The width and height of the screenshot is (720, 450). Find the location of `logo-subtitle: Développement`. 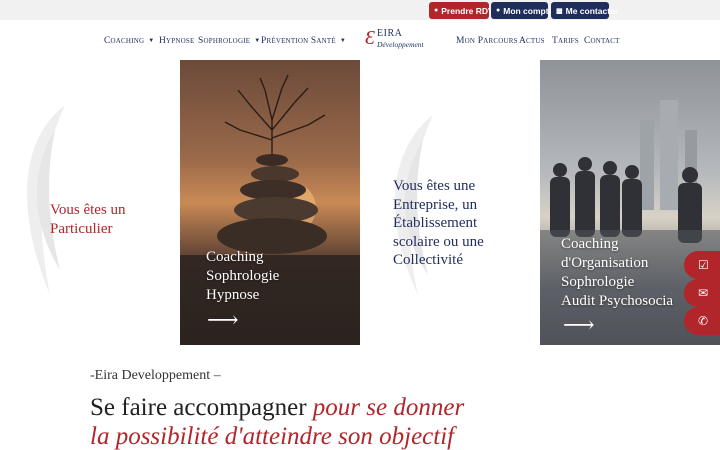

logo-subtitle: Développement is located at coordinates (400, 44).